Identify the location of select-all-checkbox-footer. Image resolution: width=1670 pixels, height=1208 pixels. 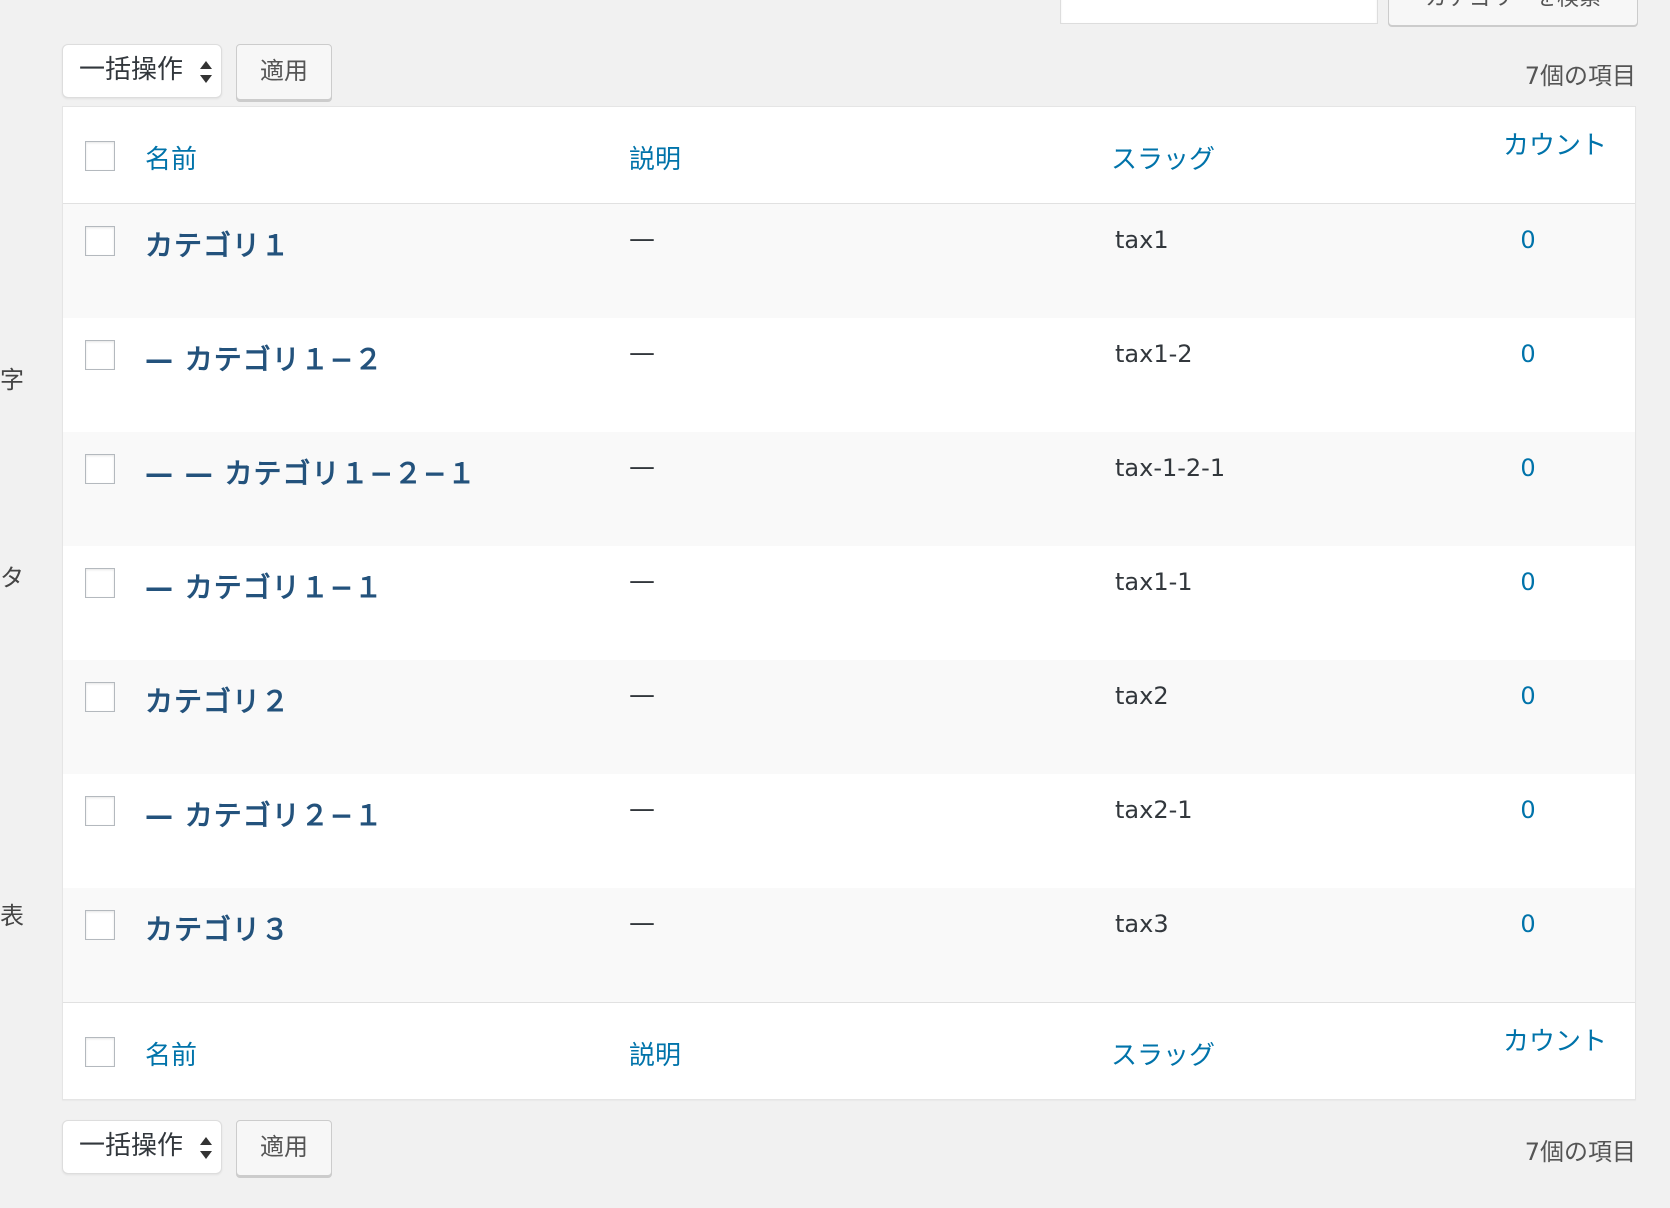
(100, 1052).